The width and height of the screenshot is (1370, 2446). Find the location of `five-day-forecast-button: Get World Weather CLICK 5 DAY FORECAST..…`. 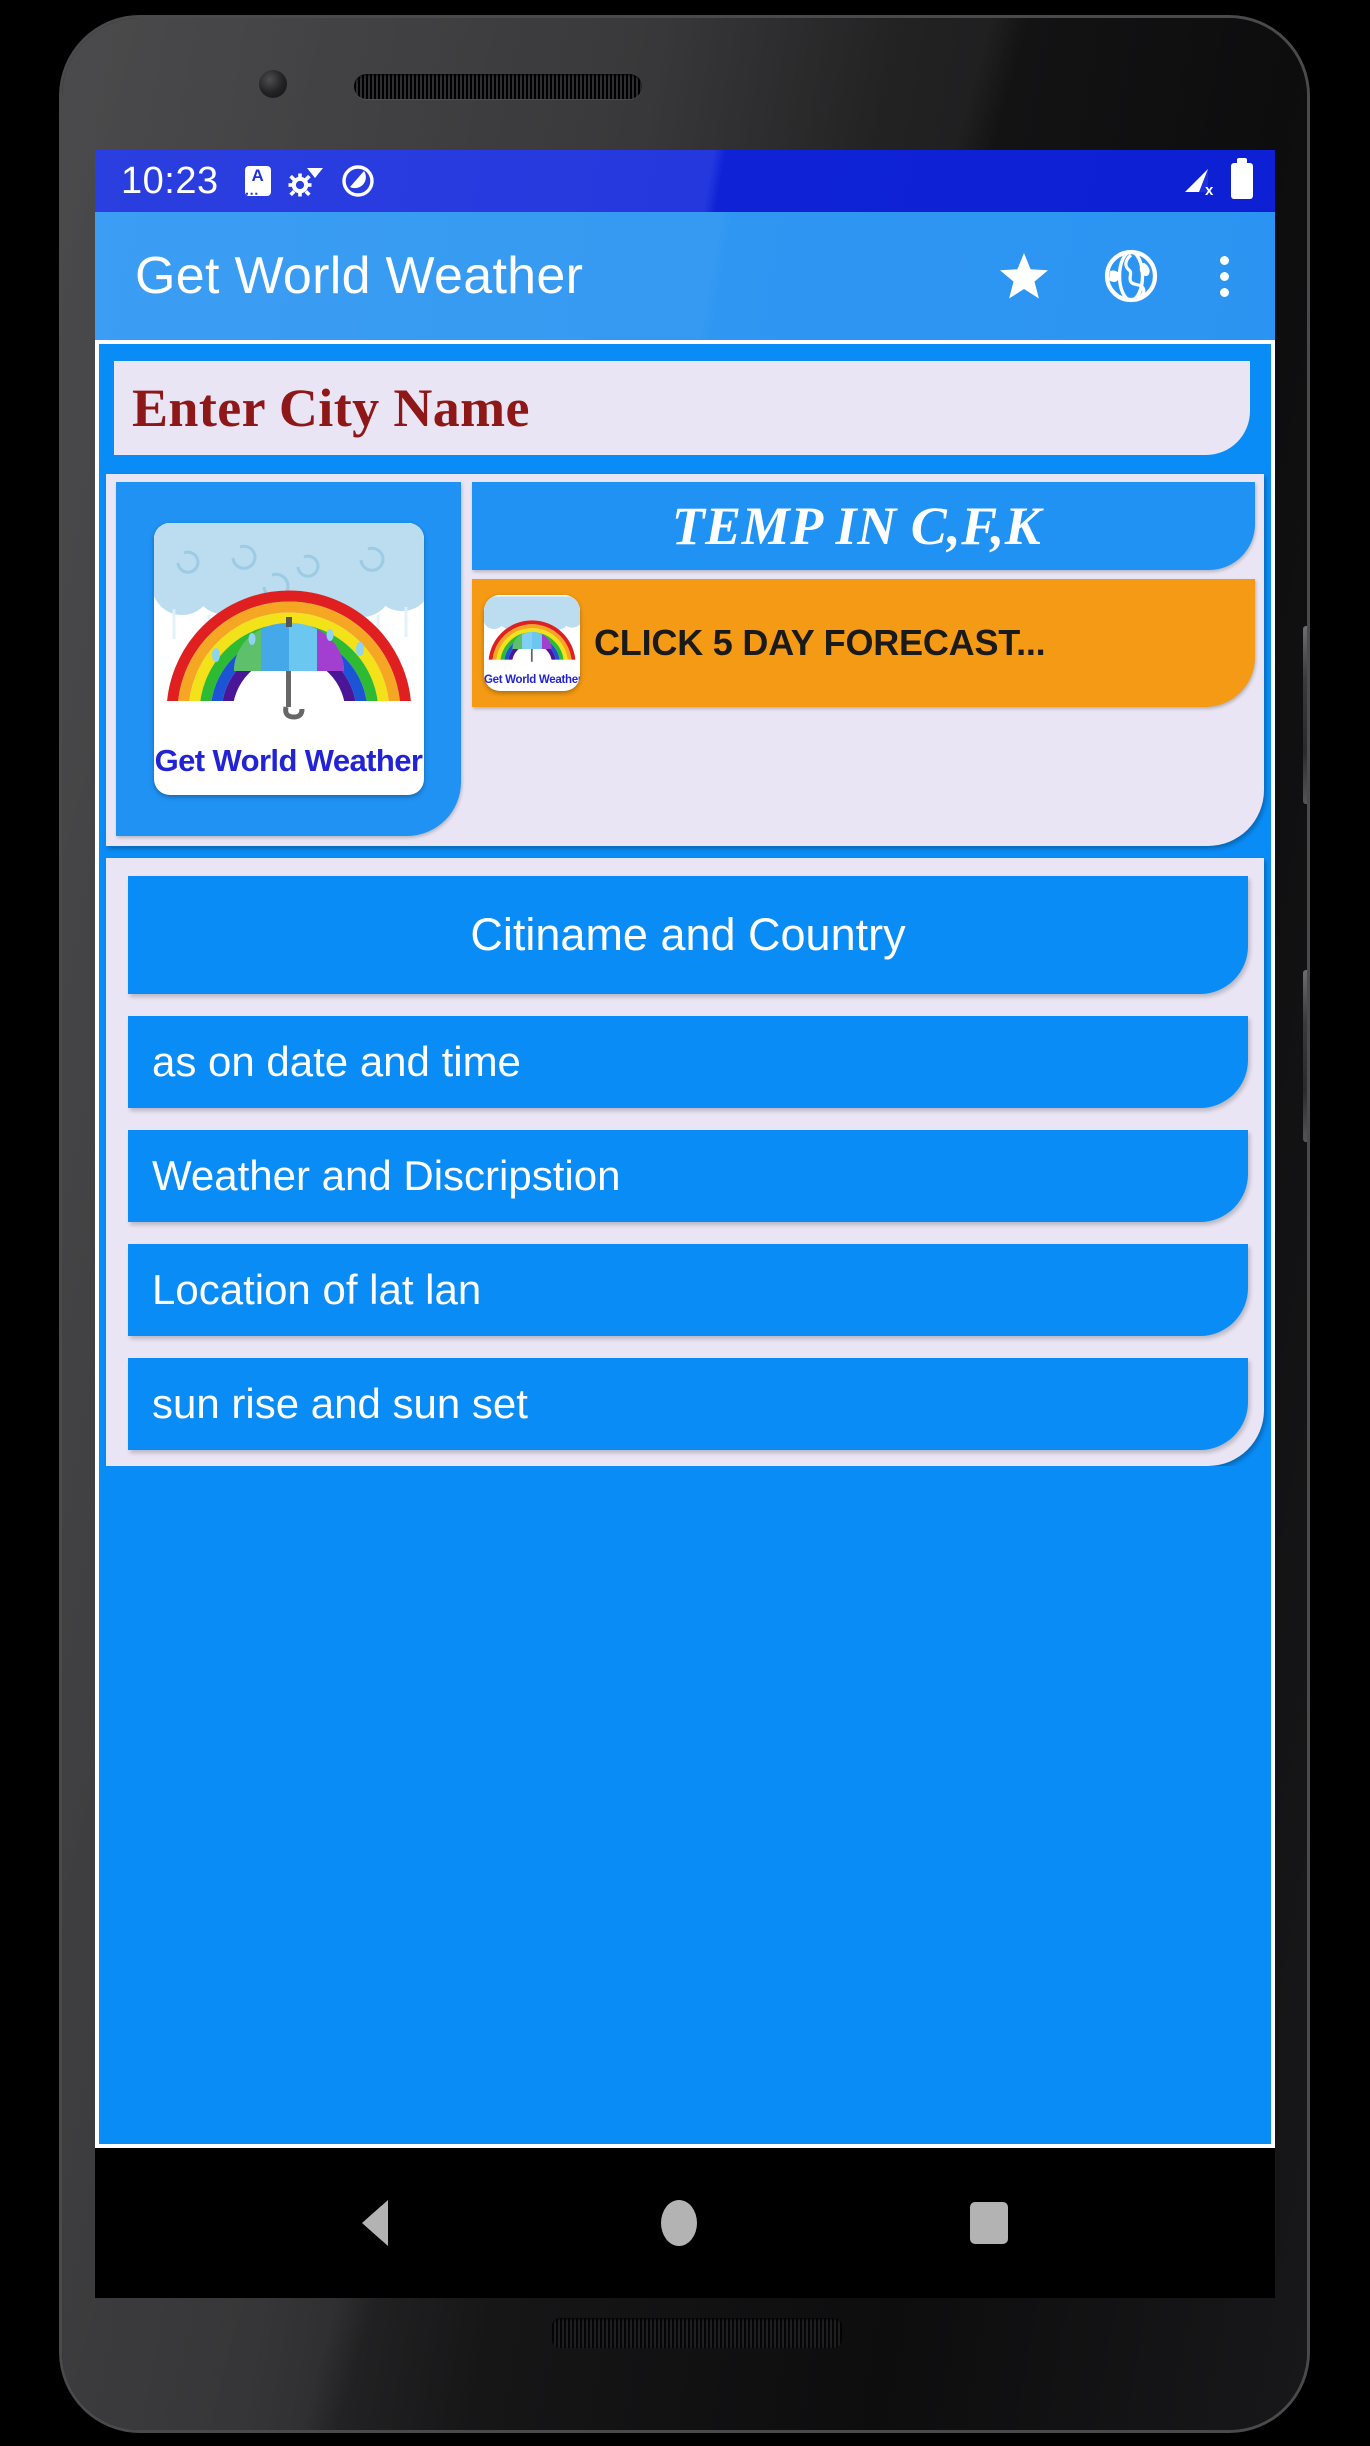

five-day-forecast-button: Get World Weather CLICK 5 DAY FORECAST..… is located at coordinates (863, 643).